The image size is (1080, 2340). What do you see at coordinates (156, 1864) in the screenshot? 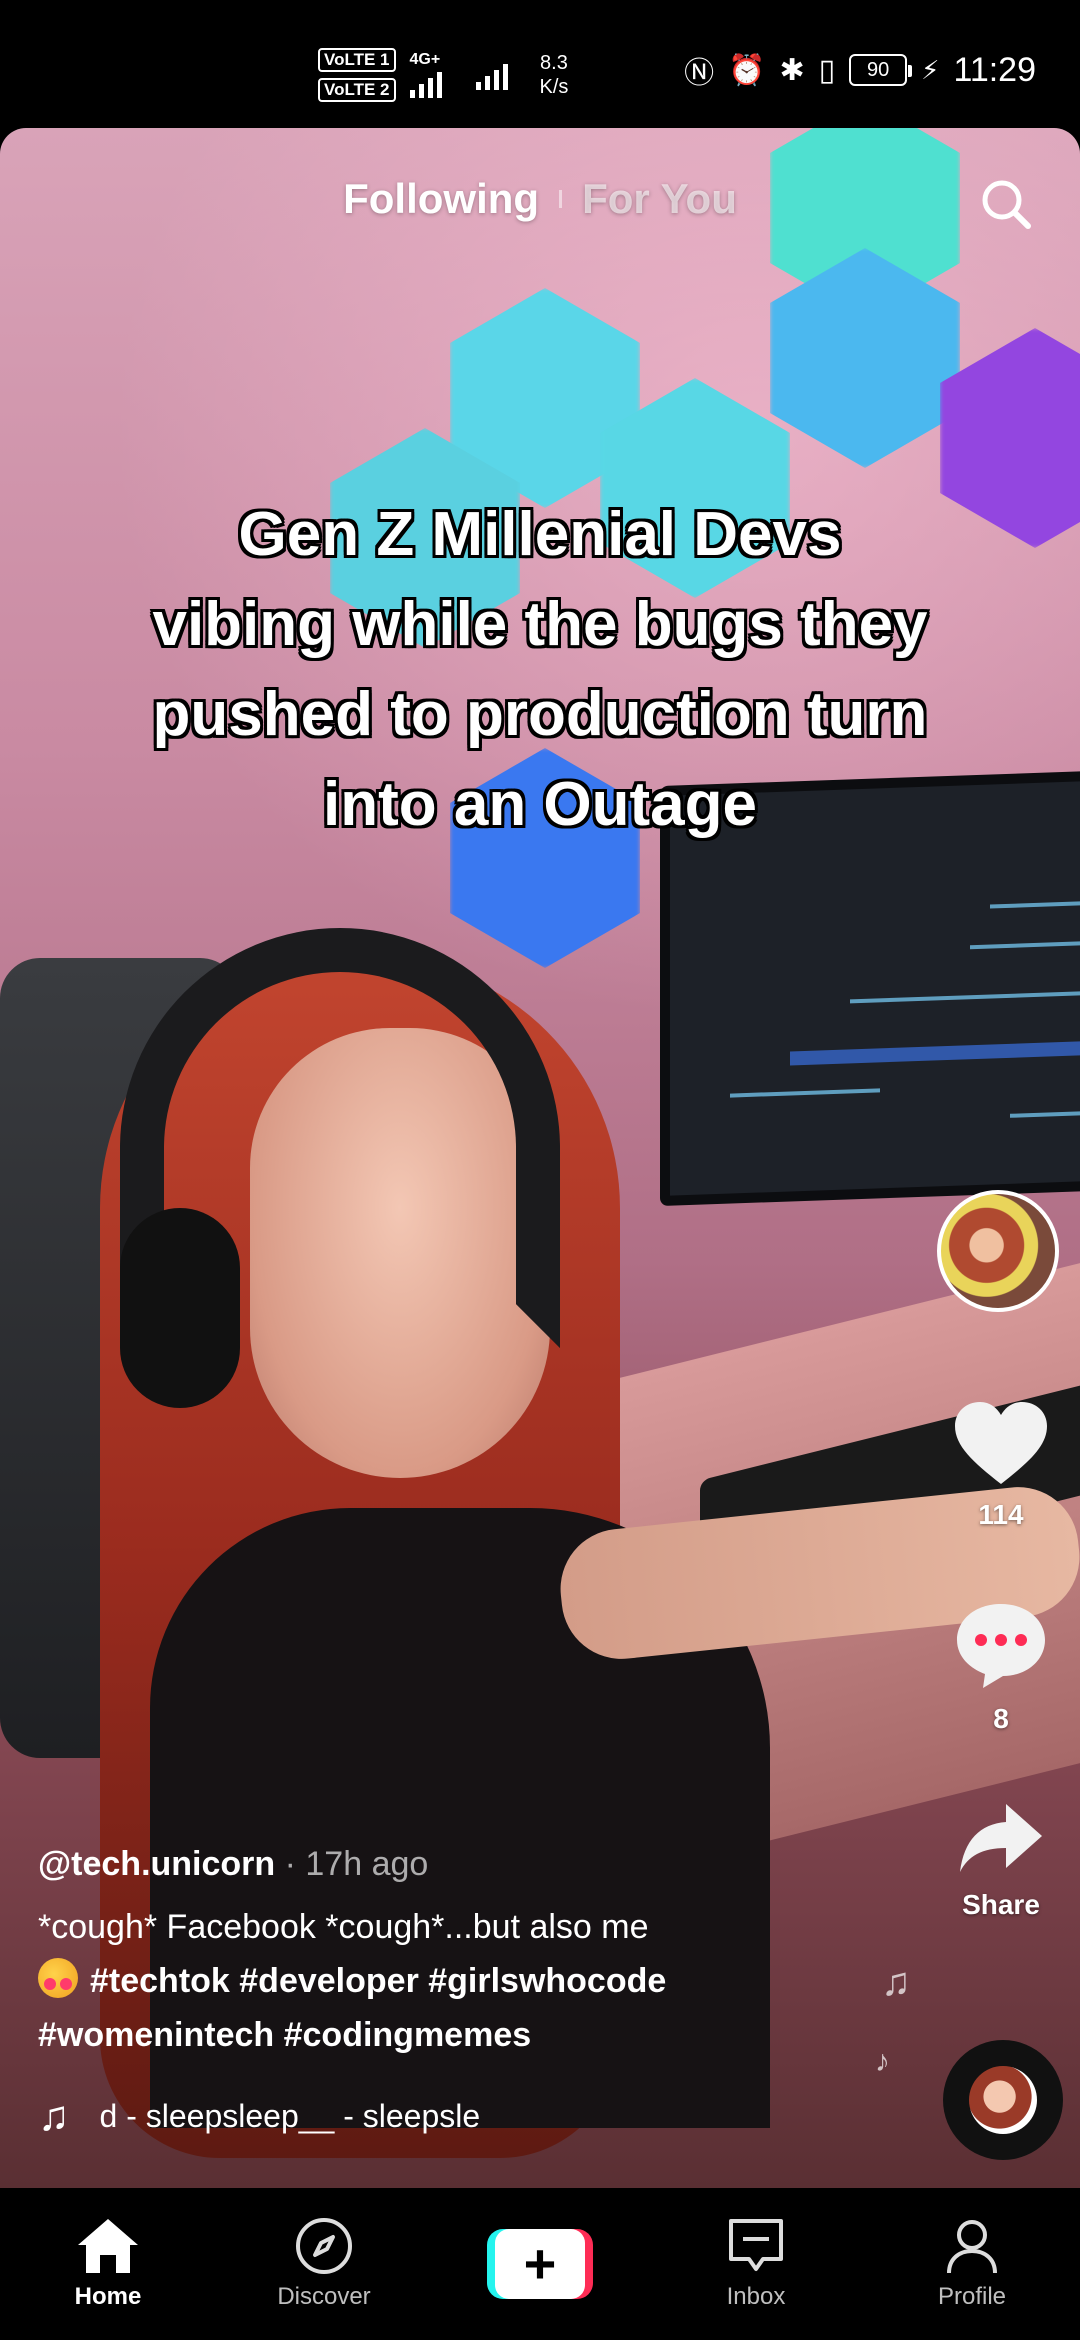
I see `author-username: @tech.unicorn` at bounding box center [156, 1864].